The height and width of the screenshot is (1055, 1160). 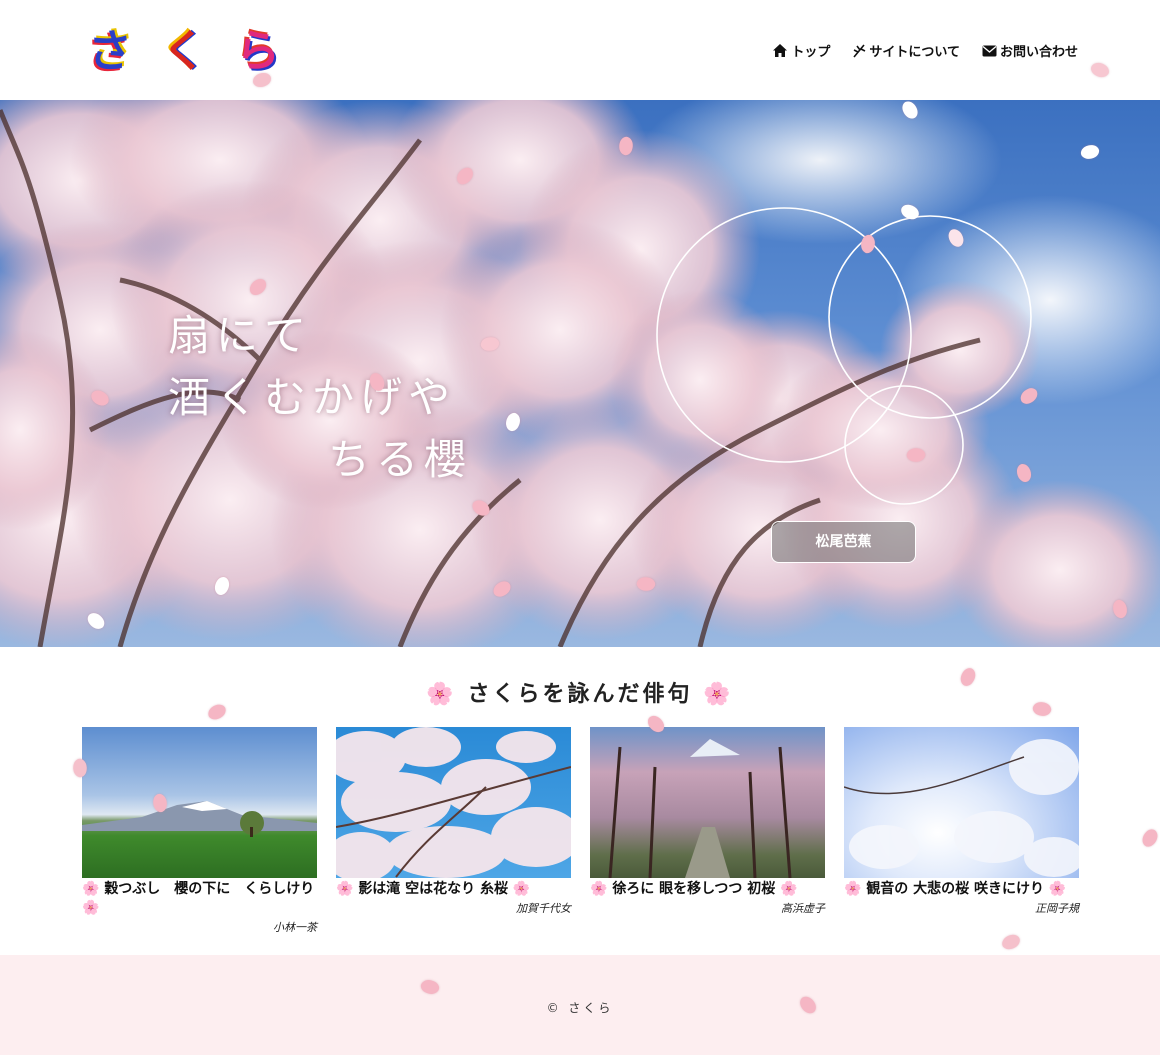 I want to click on poem-line-1: 扇にて, so click(x=240, y=335).